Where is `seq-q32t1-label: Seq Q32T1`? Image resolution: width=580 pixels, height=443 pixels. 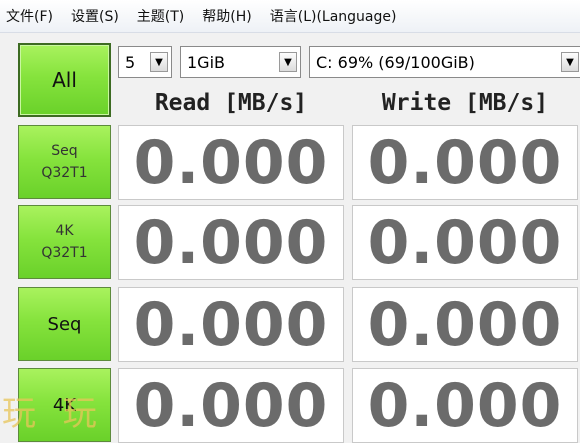 seq-q32t1-label: Seq Q32T1 is located at coordinates (64, 162).